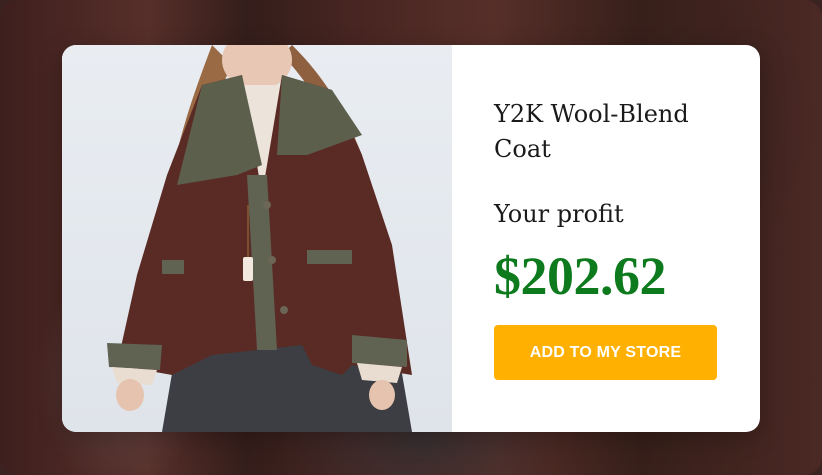 The width and height of the screenshot is (822, 475). What do you see at coordinates (591, 131) in the screenshot?
I see `product-title: Y2K Wool-Blend Coat` at bounding box center [591, 131].